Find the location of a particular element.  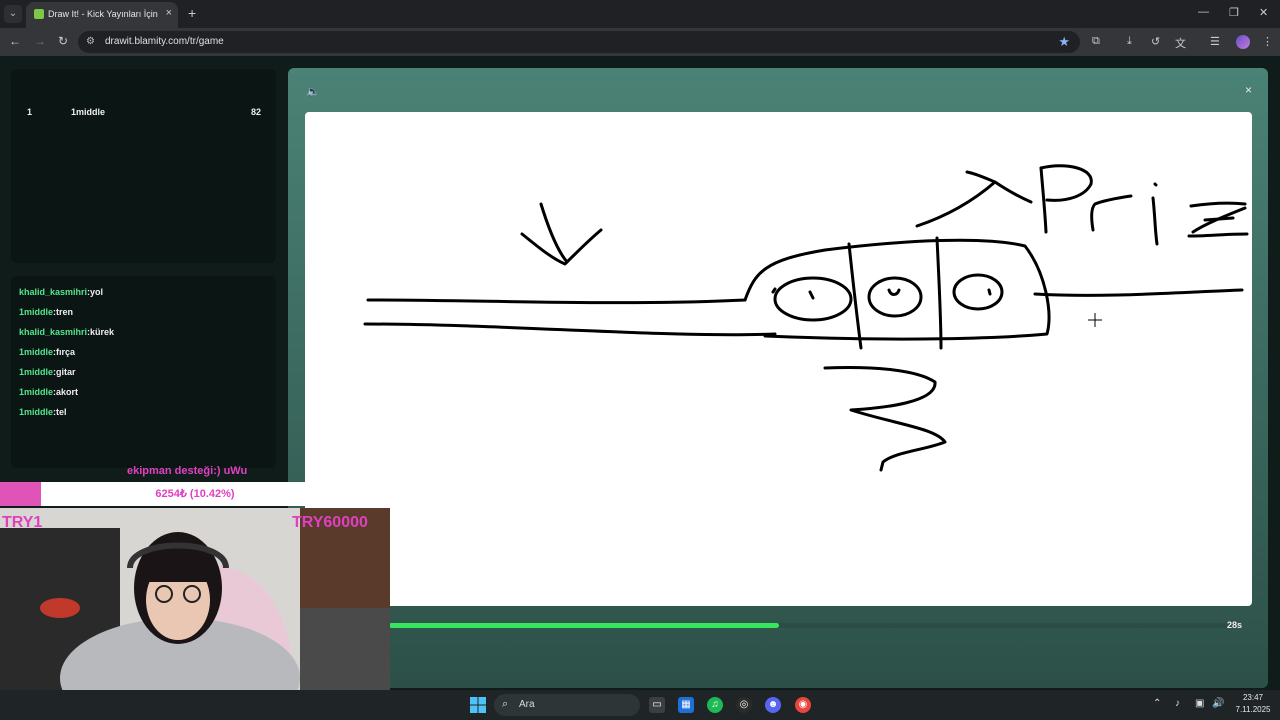

round-timer-text: 28s is located at coordinates (1234, 625).